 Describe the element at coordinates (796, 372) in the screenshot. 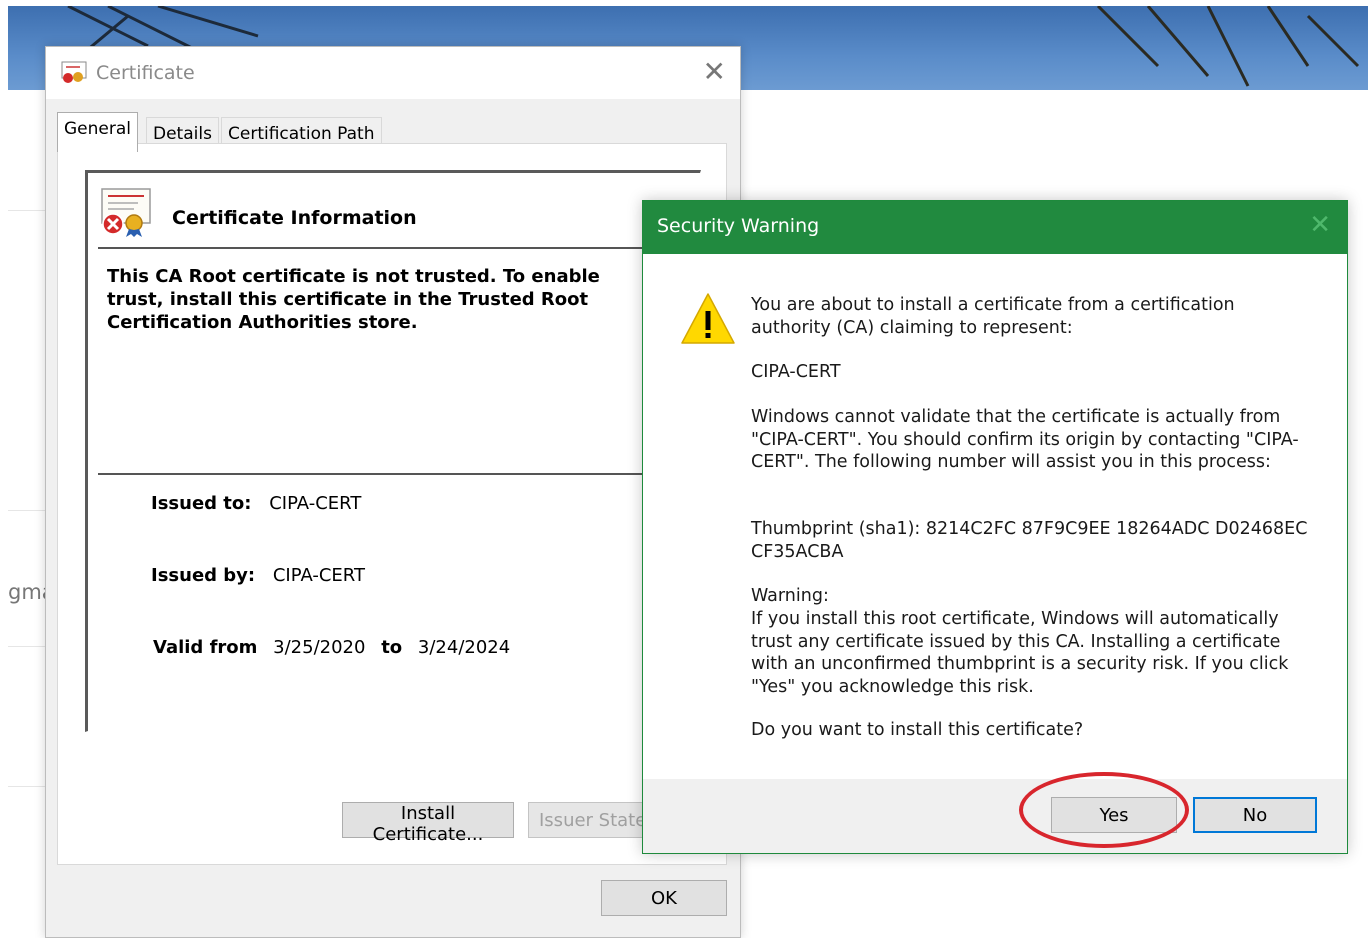

I see `certificate-name-text: CIPA-CERT` at that location.